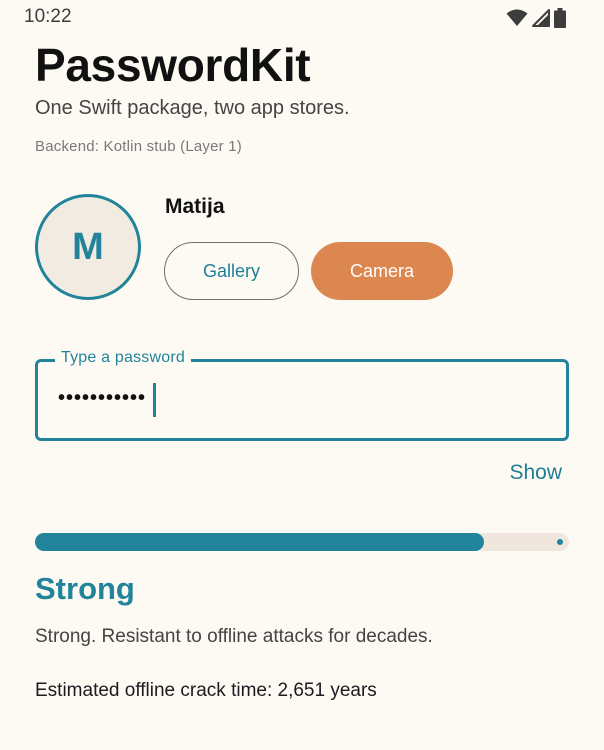 The image size is (604, 750). I want to click on strength-meter-fill, so click(259, 542).